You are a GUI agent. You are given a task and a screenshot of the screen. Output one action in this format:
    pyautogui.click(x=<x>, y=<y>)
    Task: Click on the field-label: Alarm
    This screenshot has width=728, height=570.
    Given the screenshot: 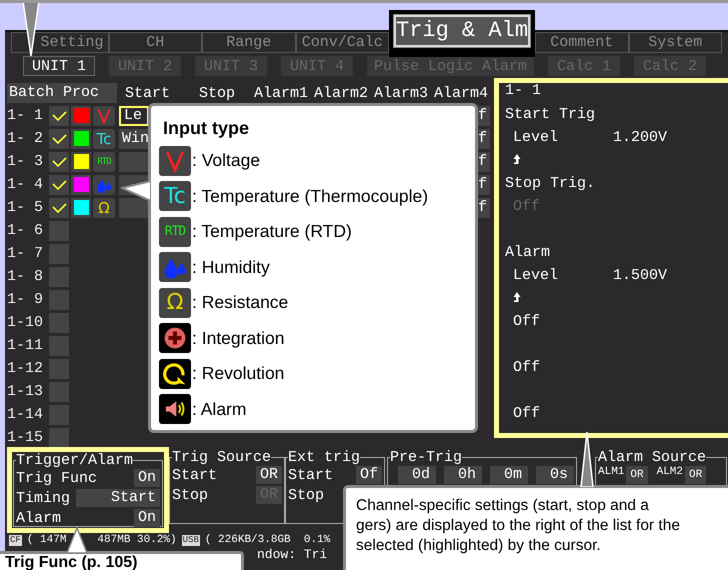 What is the action you would take?
    pyautogui.click(x=39, y=518)
    